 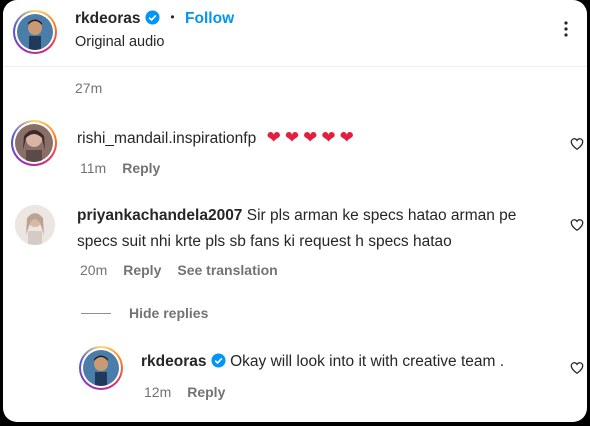 I want to click on hide-replies-button: Hide replies, so click(x=168, y=313).